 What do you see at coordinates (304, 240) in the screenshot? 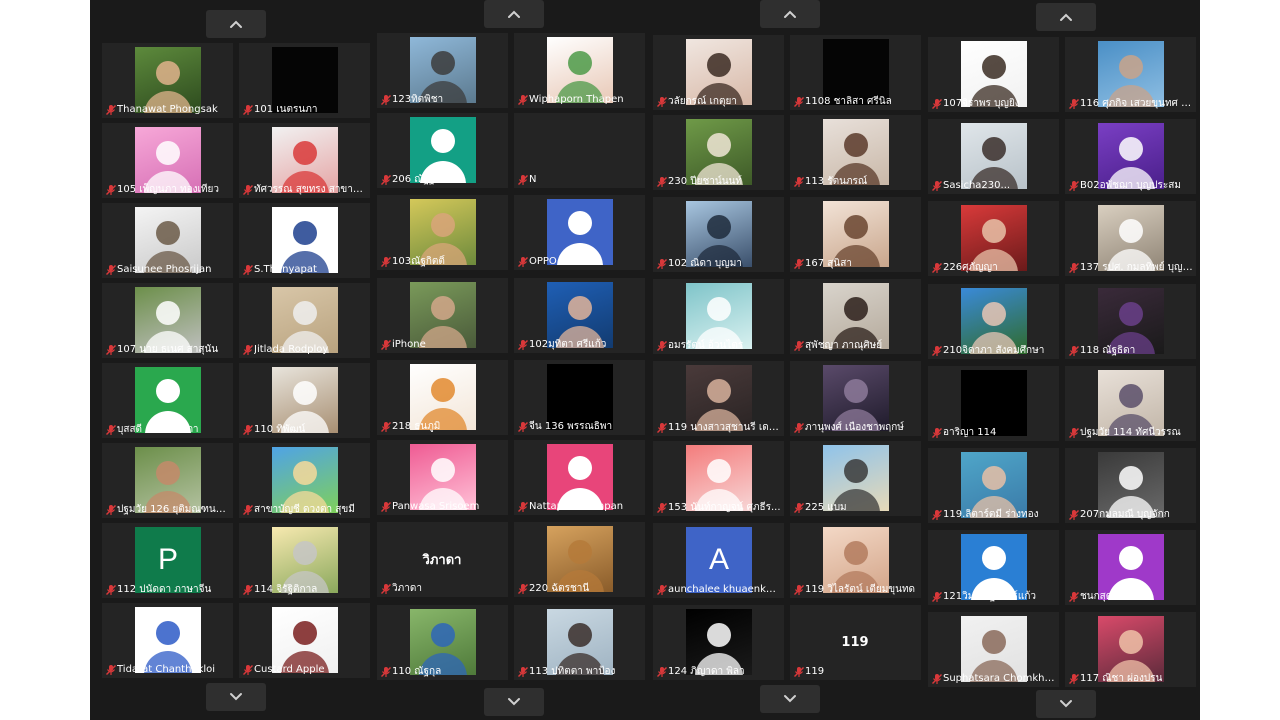
I see `participant-tile: S.Thanyapat` at bounding box center [304, 240].